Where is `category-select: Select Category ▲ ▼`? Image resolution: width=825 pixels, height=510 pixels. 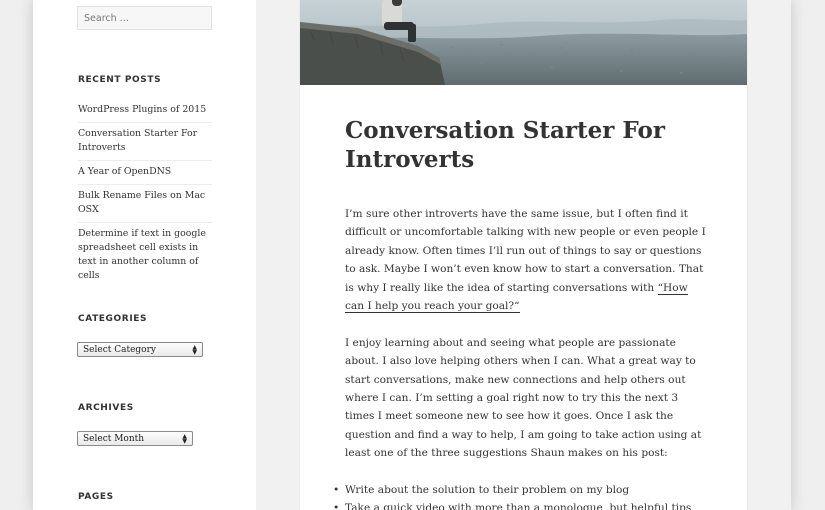 category-select: Select Category ▲ ▼ is located at coordinates (140, 349).